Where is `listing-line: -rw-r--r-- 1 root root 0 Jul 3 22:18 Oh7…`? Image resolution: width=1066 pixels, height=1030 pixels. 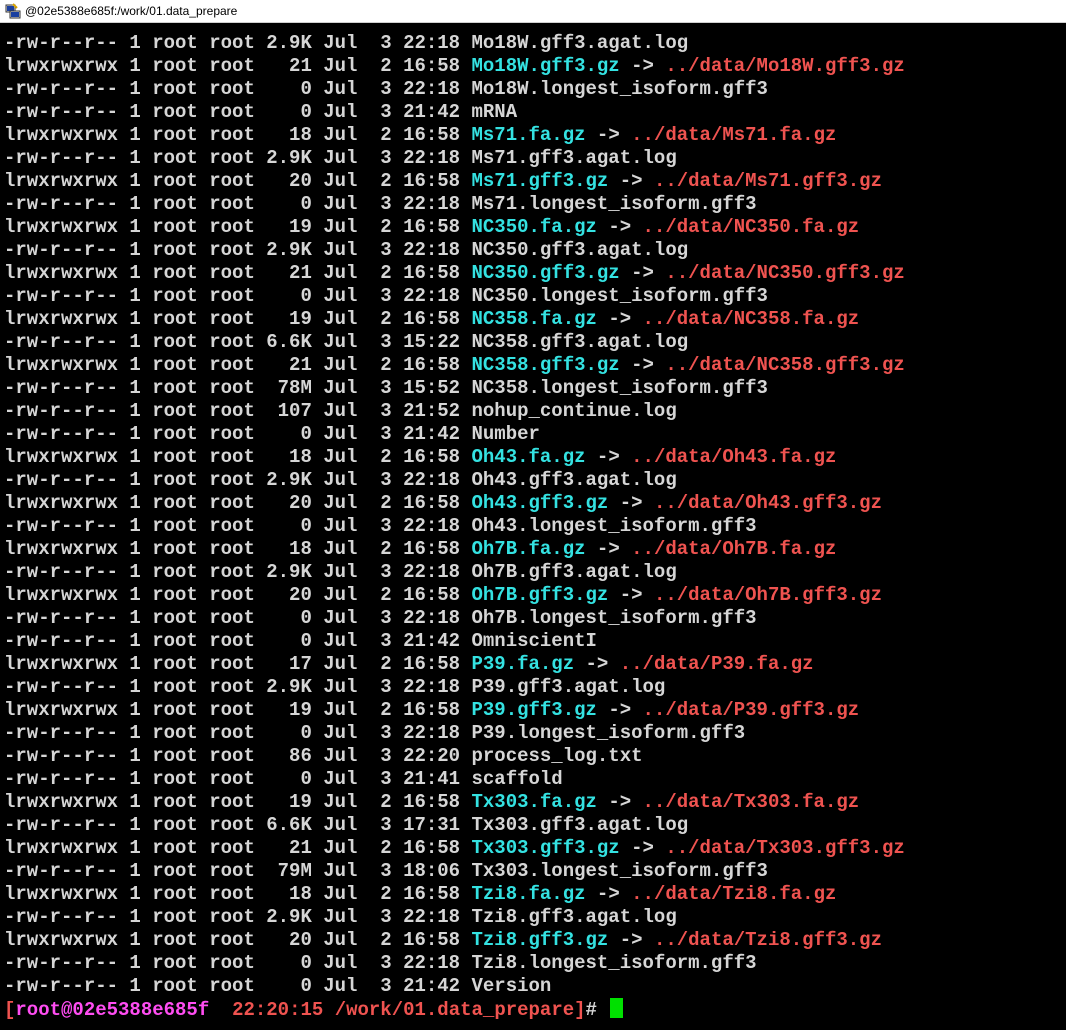 listing-line: -rw-r--r-- 1 root root 0 Jul 3 22:18 Oh7… is located at coordinates (535, 618).